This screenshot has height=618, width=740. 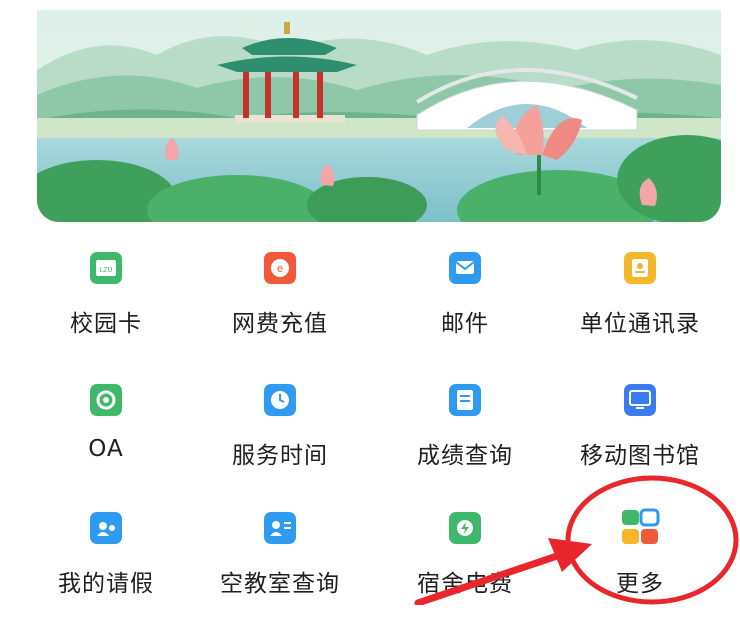 What do you see at coordinates (640, 400) in the screenshot?
I see `library-icon` at bounding box center [640, 400].